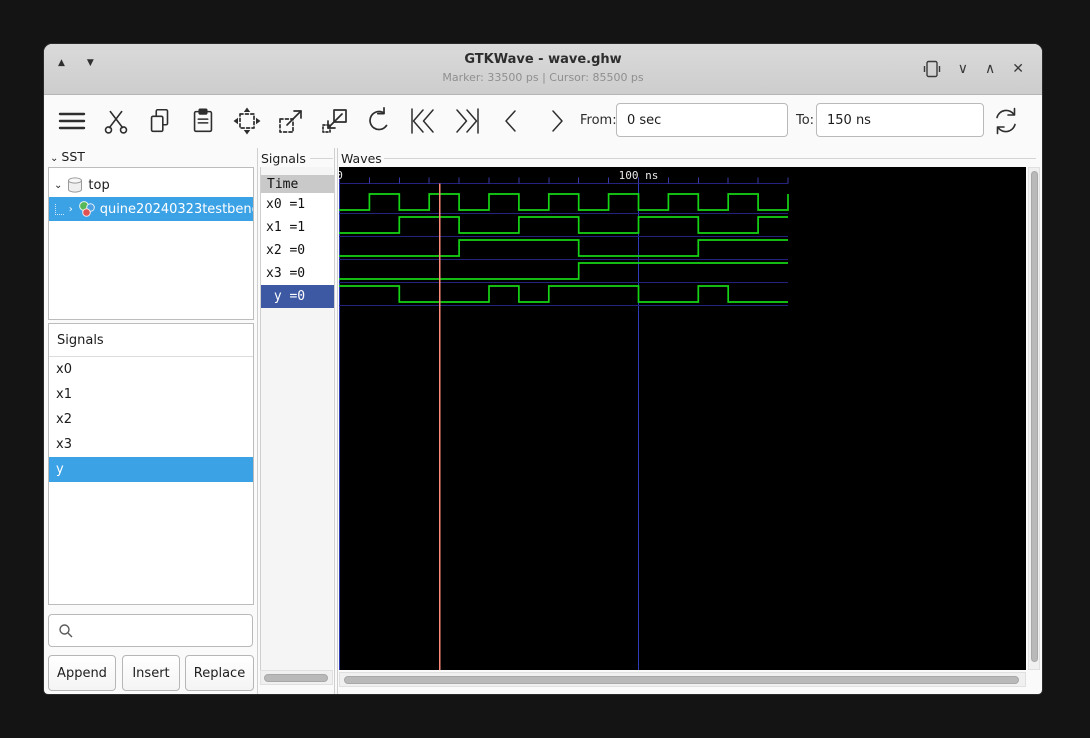 Image resolution: width=1090 pixels, height=738 pixels. Describe the element at coordinates (702, 120) in the screenshot. I see `from-input` at that location.